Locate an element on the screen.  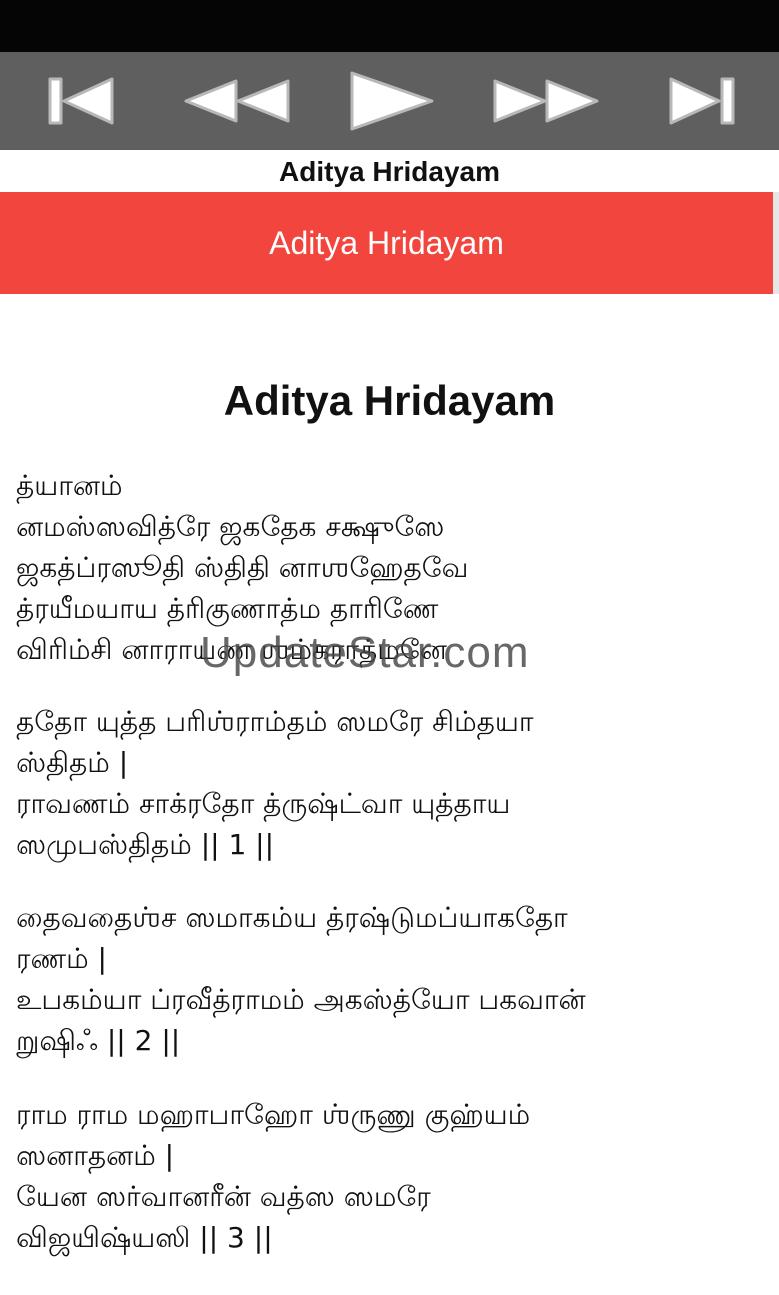
title-banner: Aditya Hridayam is located at coordinates (389, 243).